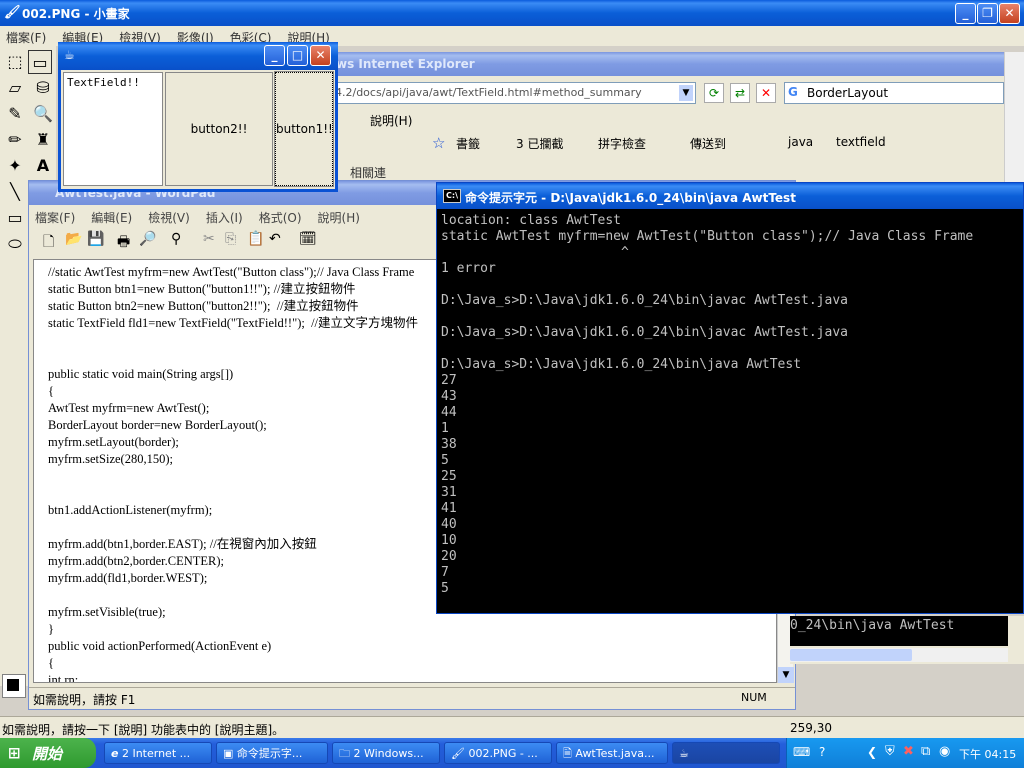  I want to click on print-icon: 🖶, so click(123, 243).